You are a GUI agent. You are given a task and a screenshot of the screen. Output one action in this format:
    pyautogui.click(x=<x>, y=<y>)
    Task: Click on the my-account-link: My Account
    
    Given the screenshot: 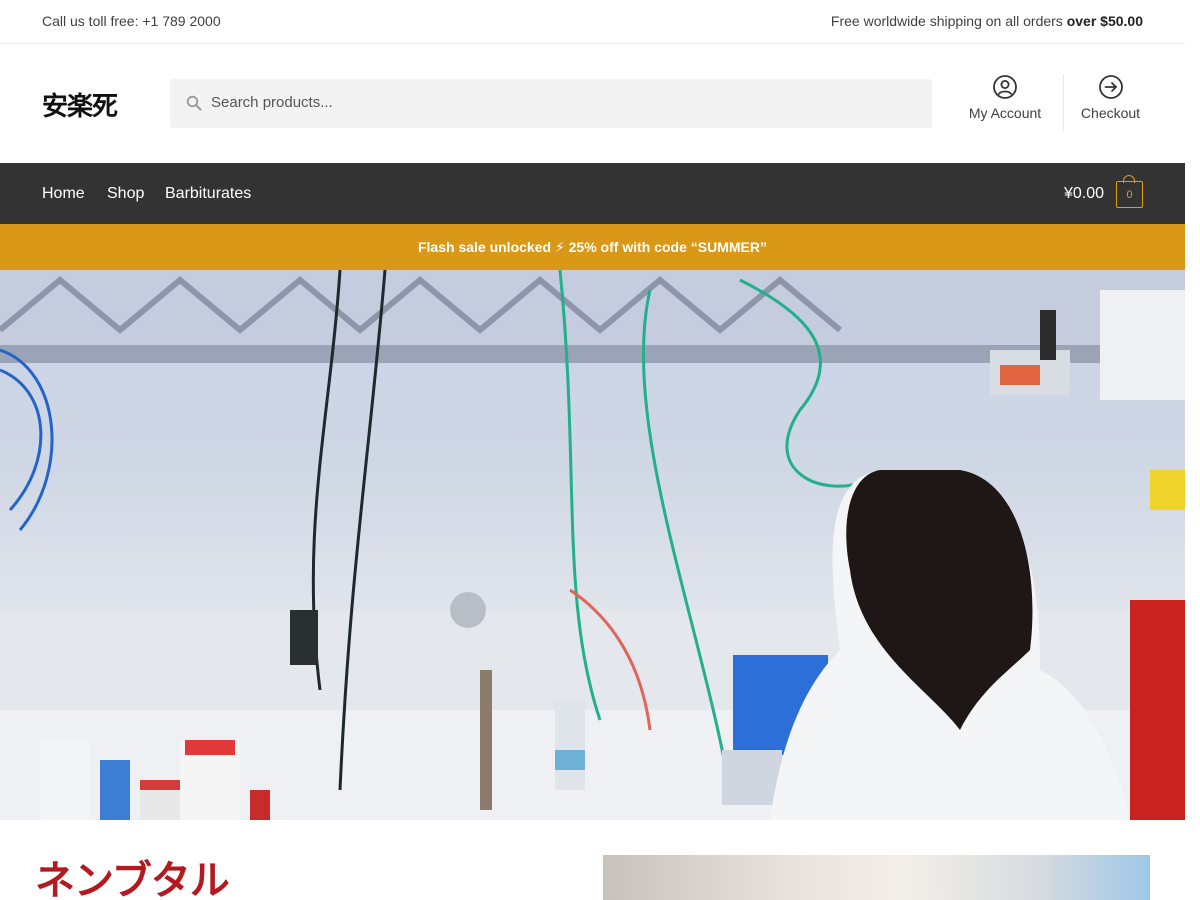 What is the action you would take?
    pyautogui.click(x=1005, y=97)
    